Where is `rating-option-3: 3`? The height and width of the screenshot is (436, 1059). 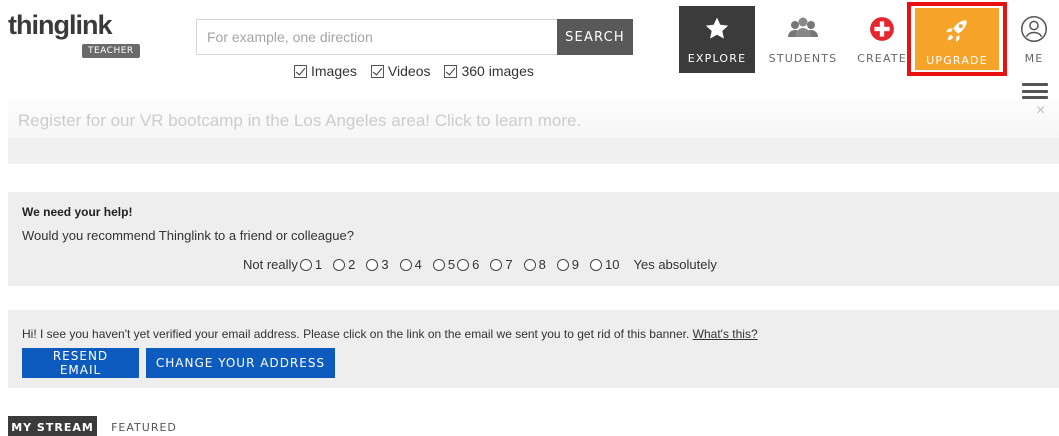 rating-option-3: 3 is located at coordinates (377, 264).